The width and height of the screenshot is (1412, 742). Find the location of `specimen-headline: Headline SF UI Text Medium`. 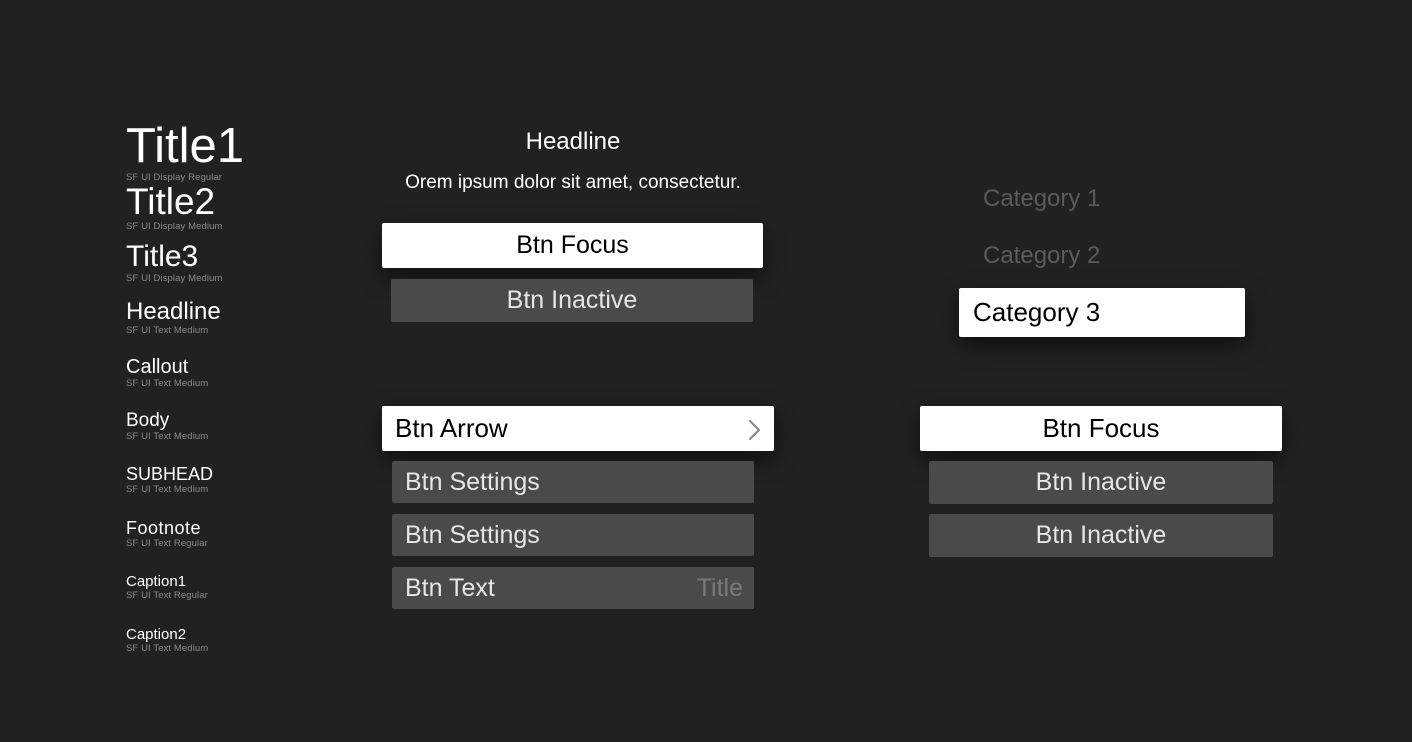

specimen-headline: Headline SF UI Text Medium is located at coordinates (173, 318).